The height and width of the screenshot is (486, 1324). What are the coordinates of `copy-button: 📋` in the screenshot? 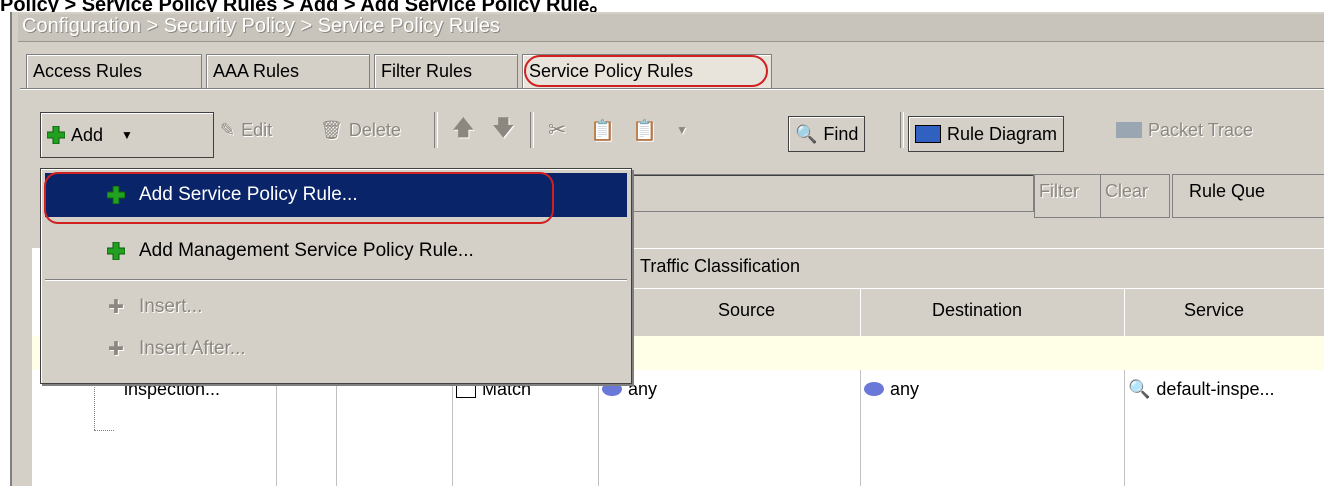 It's located at (602, 130).